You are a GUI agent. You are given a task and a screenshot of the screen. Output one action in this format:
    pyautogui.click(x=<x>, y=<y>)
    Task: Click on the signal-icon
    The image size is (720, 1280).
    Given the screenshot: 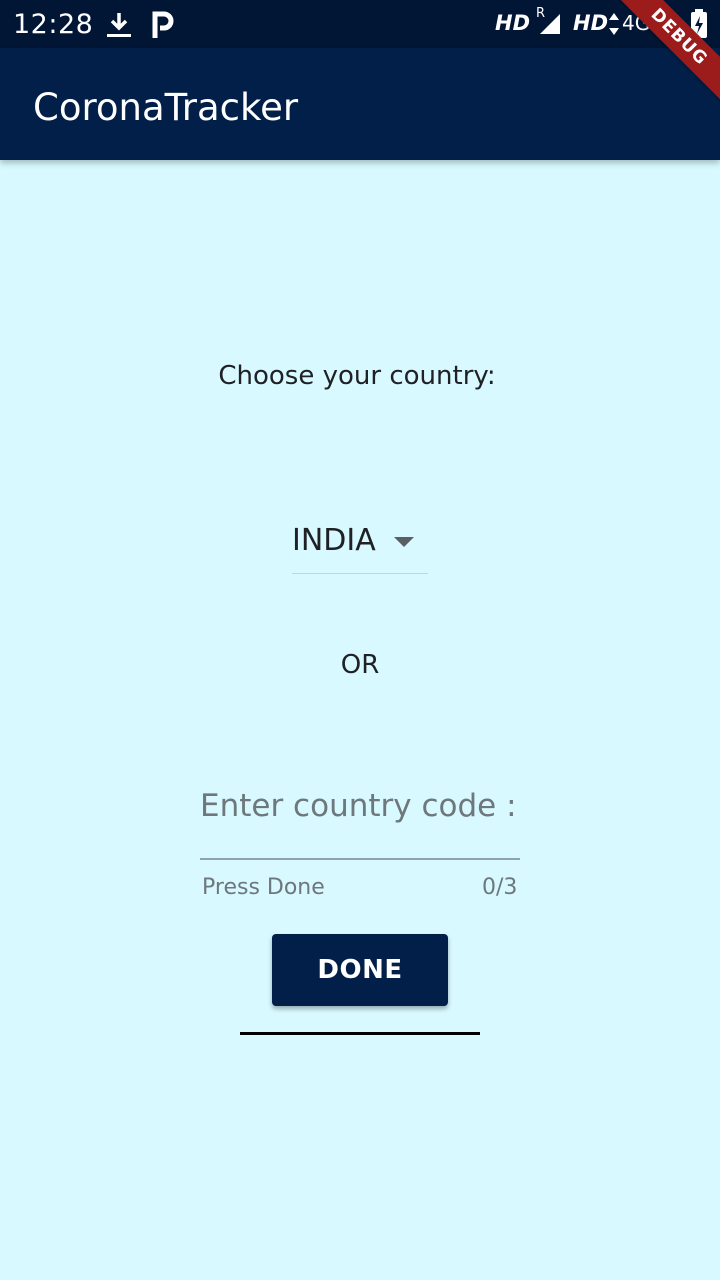 What is the action you would take?
    pyautogui.click(x=550, y=26)
    